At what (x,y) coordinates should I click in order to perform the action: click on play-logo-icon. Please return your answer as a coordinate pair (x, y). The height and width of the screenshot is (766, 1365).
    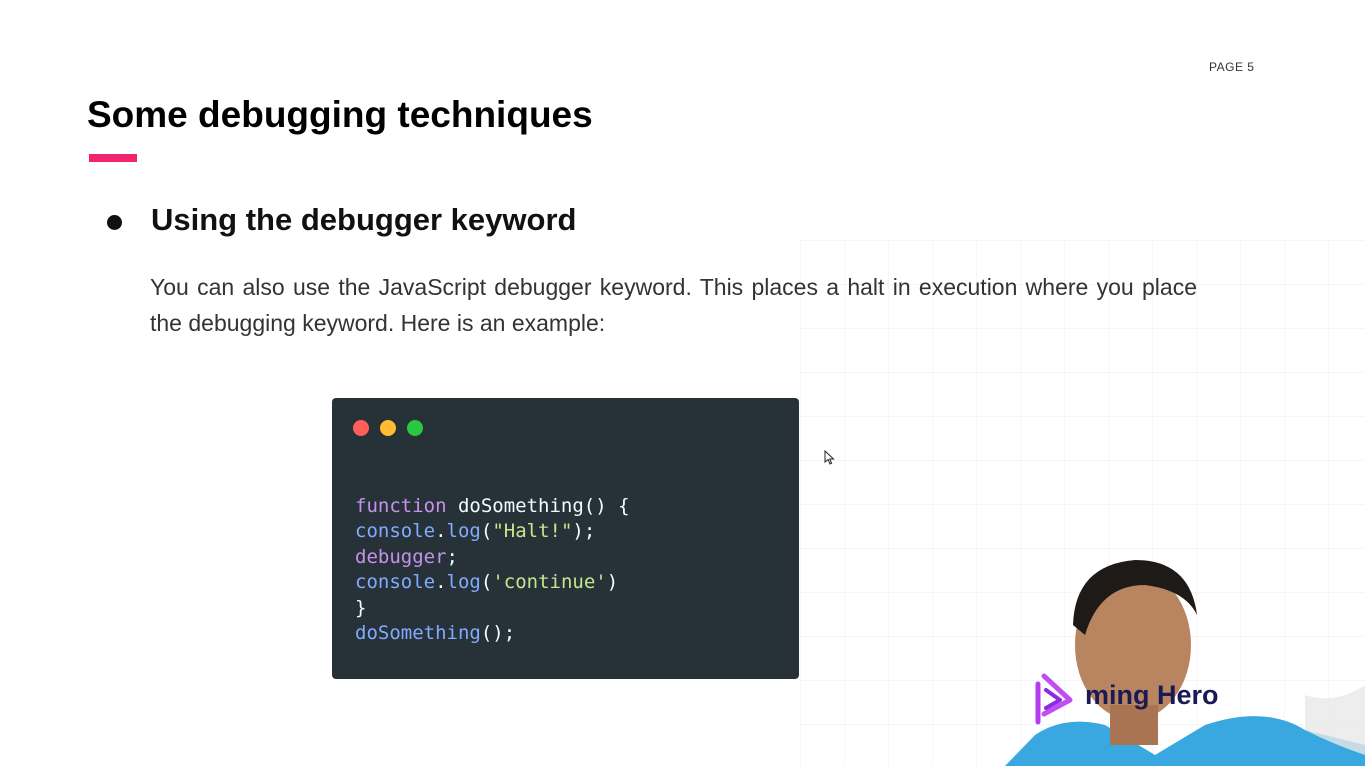
    Looking at the image, I should click on (1054, 699).